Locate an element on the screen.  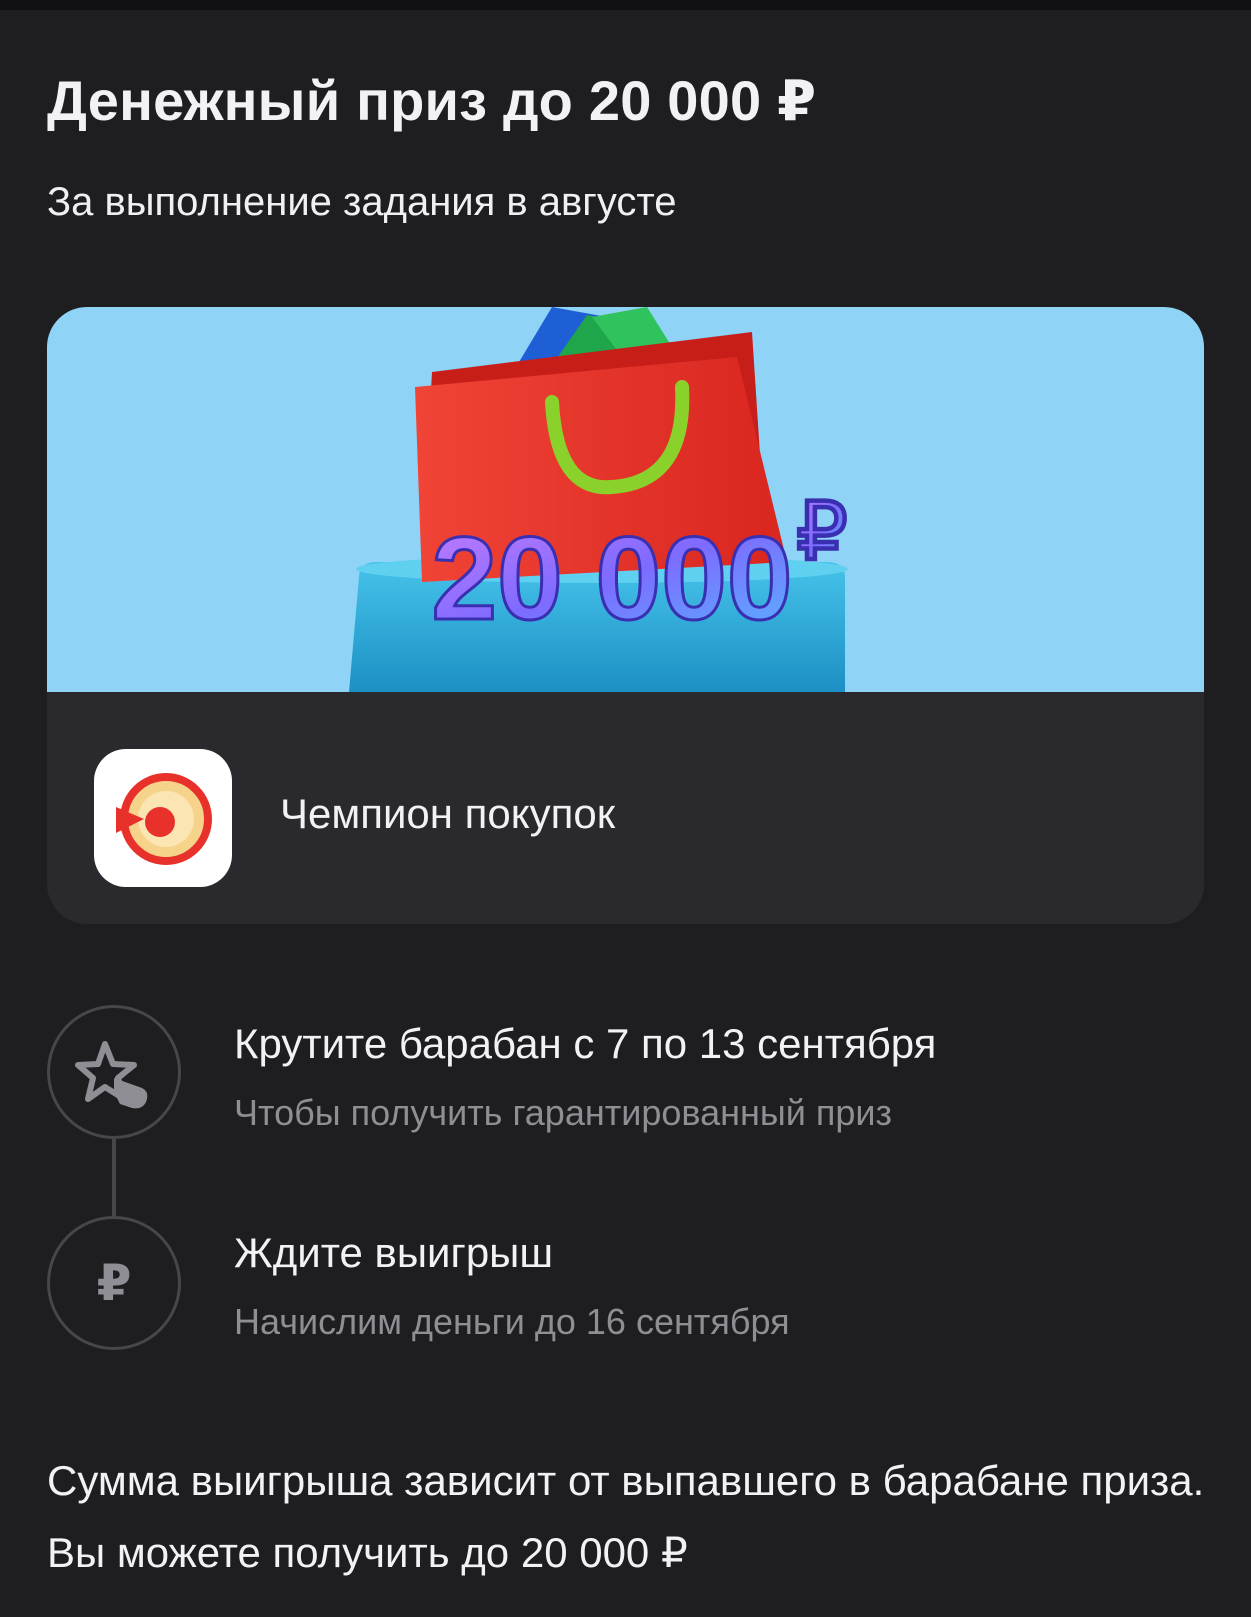
step-1-description: Чтобы получить гарантированный приз is located at coordinates (563, 1112).